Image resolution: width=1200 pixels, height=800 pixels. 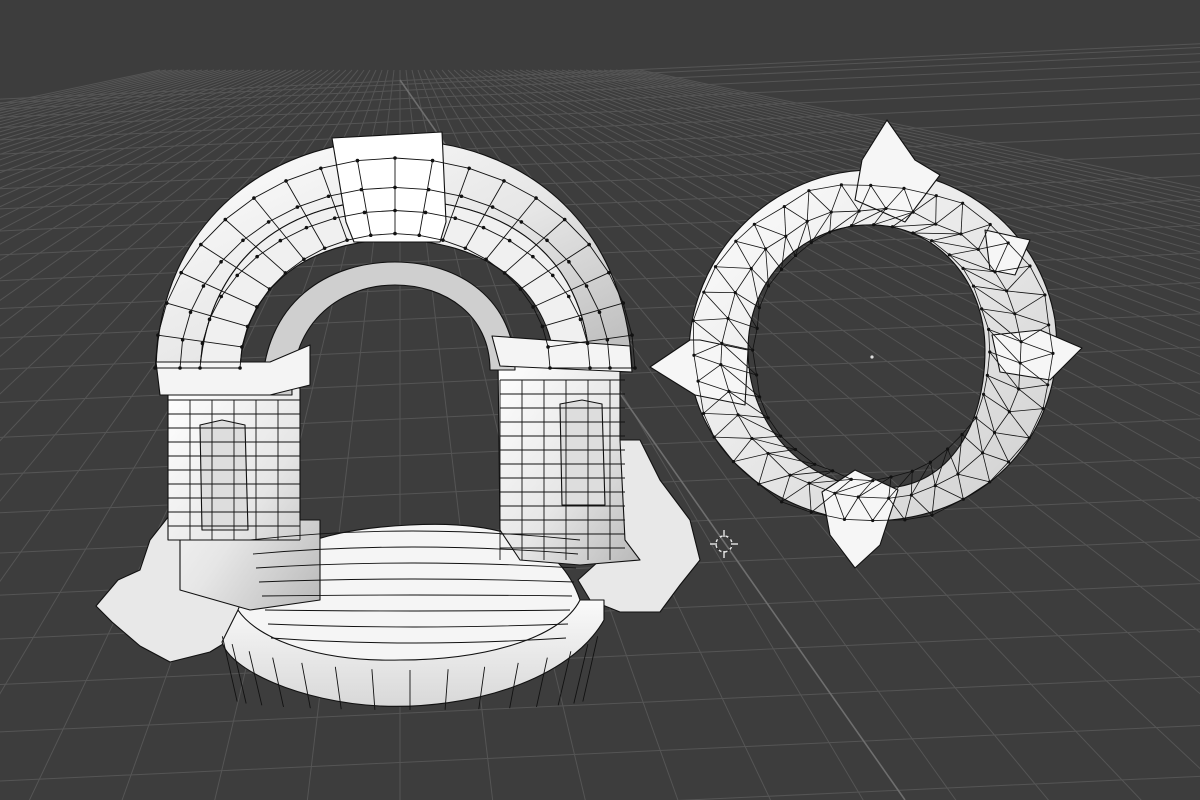 What do you see at coordinates (699, 372) in the screenshot?
I see `spike-left` at bounding box center [699, 372].